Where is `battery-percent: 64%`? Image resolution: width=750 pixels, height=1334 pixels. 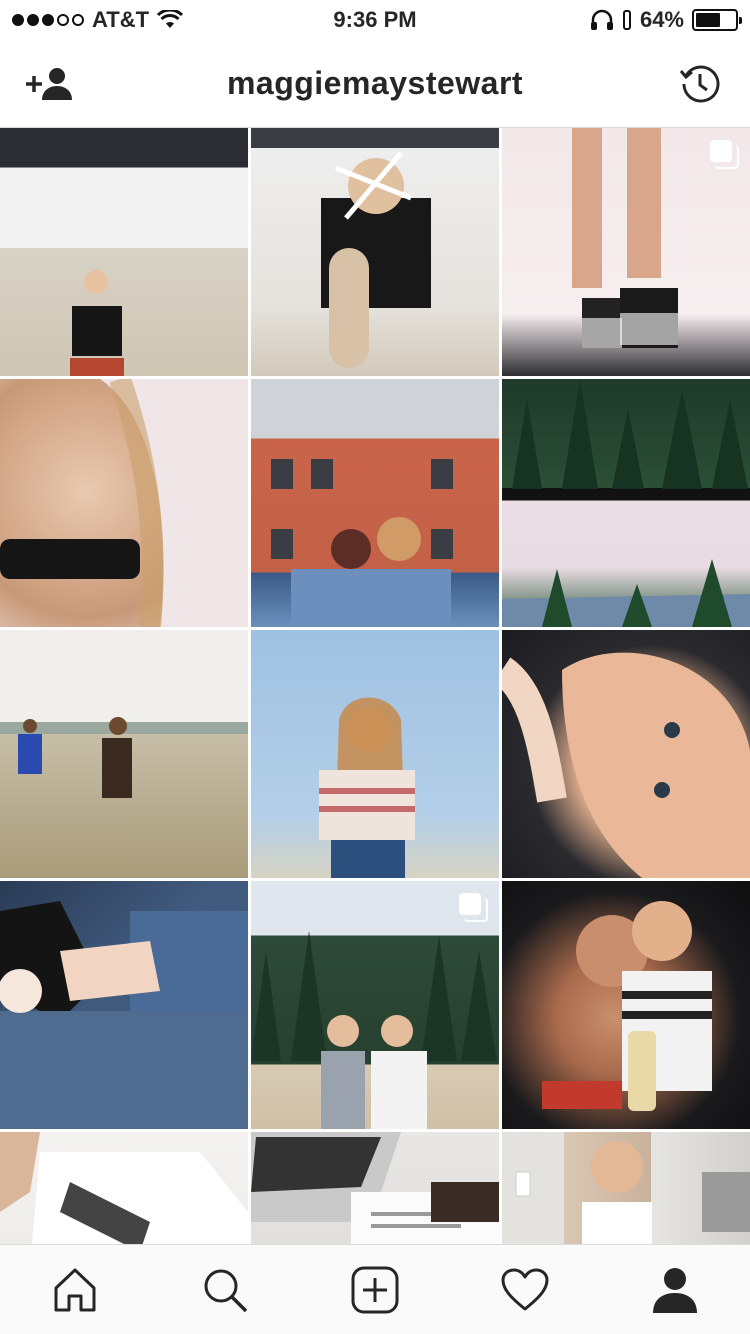
battery-percent: 64% is located at coordinates (661, 19).